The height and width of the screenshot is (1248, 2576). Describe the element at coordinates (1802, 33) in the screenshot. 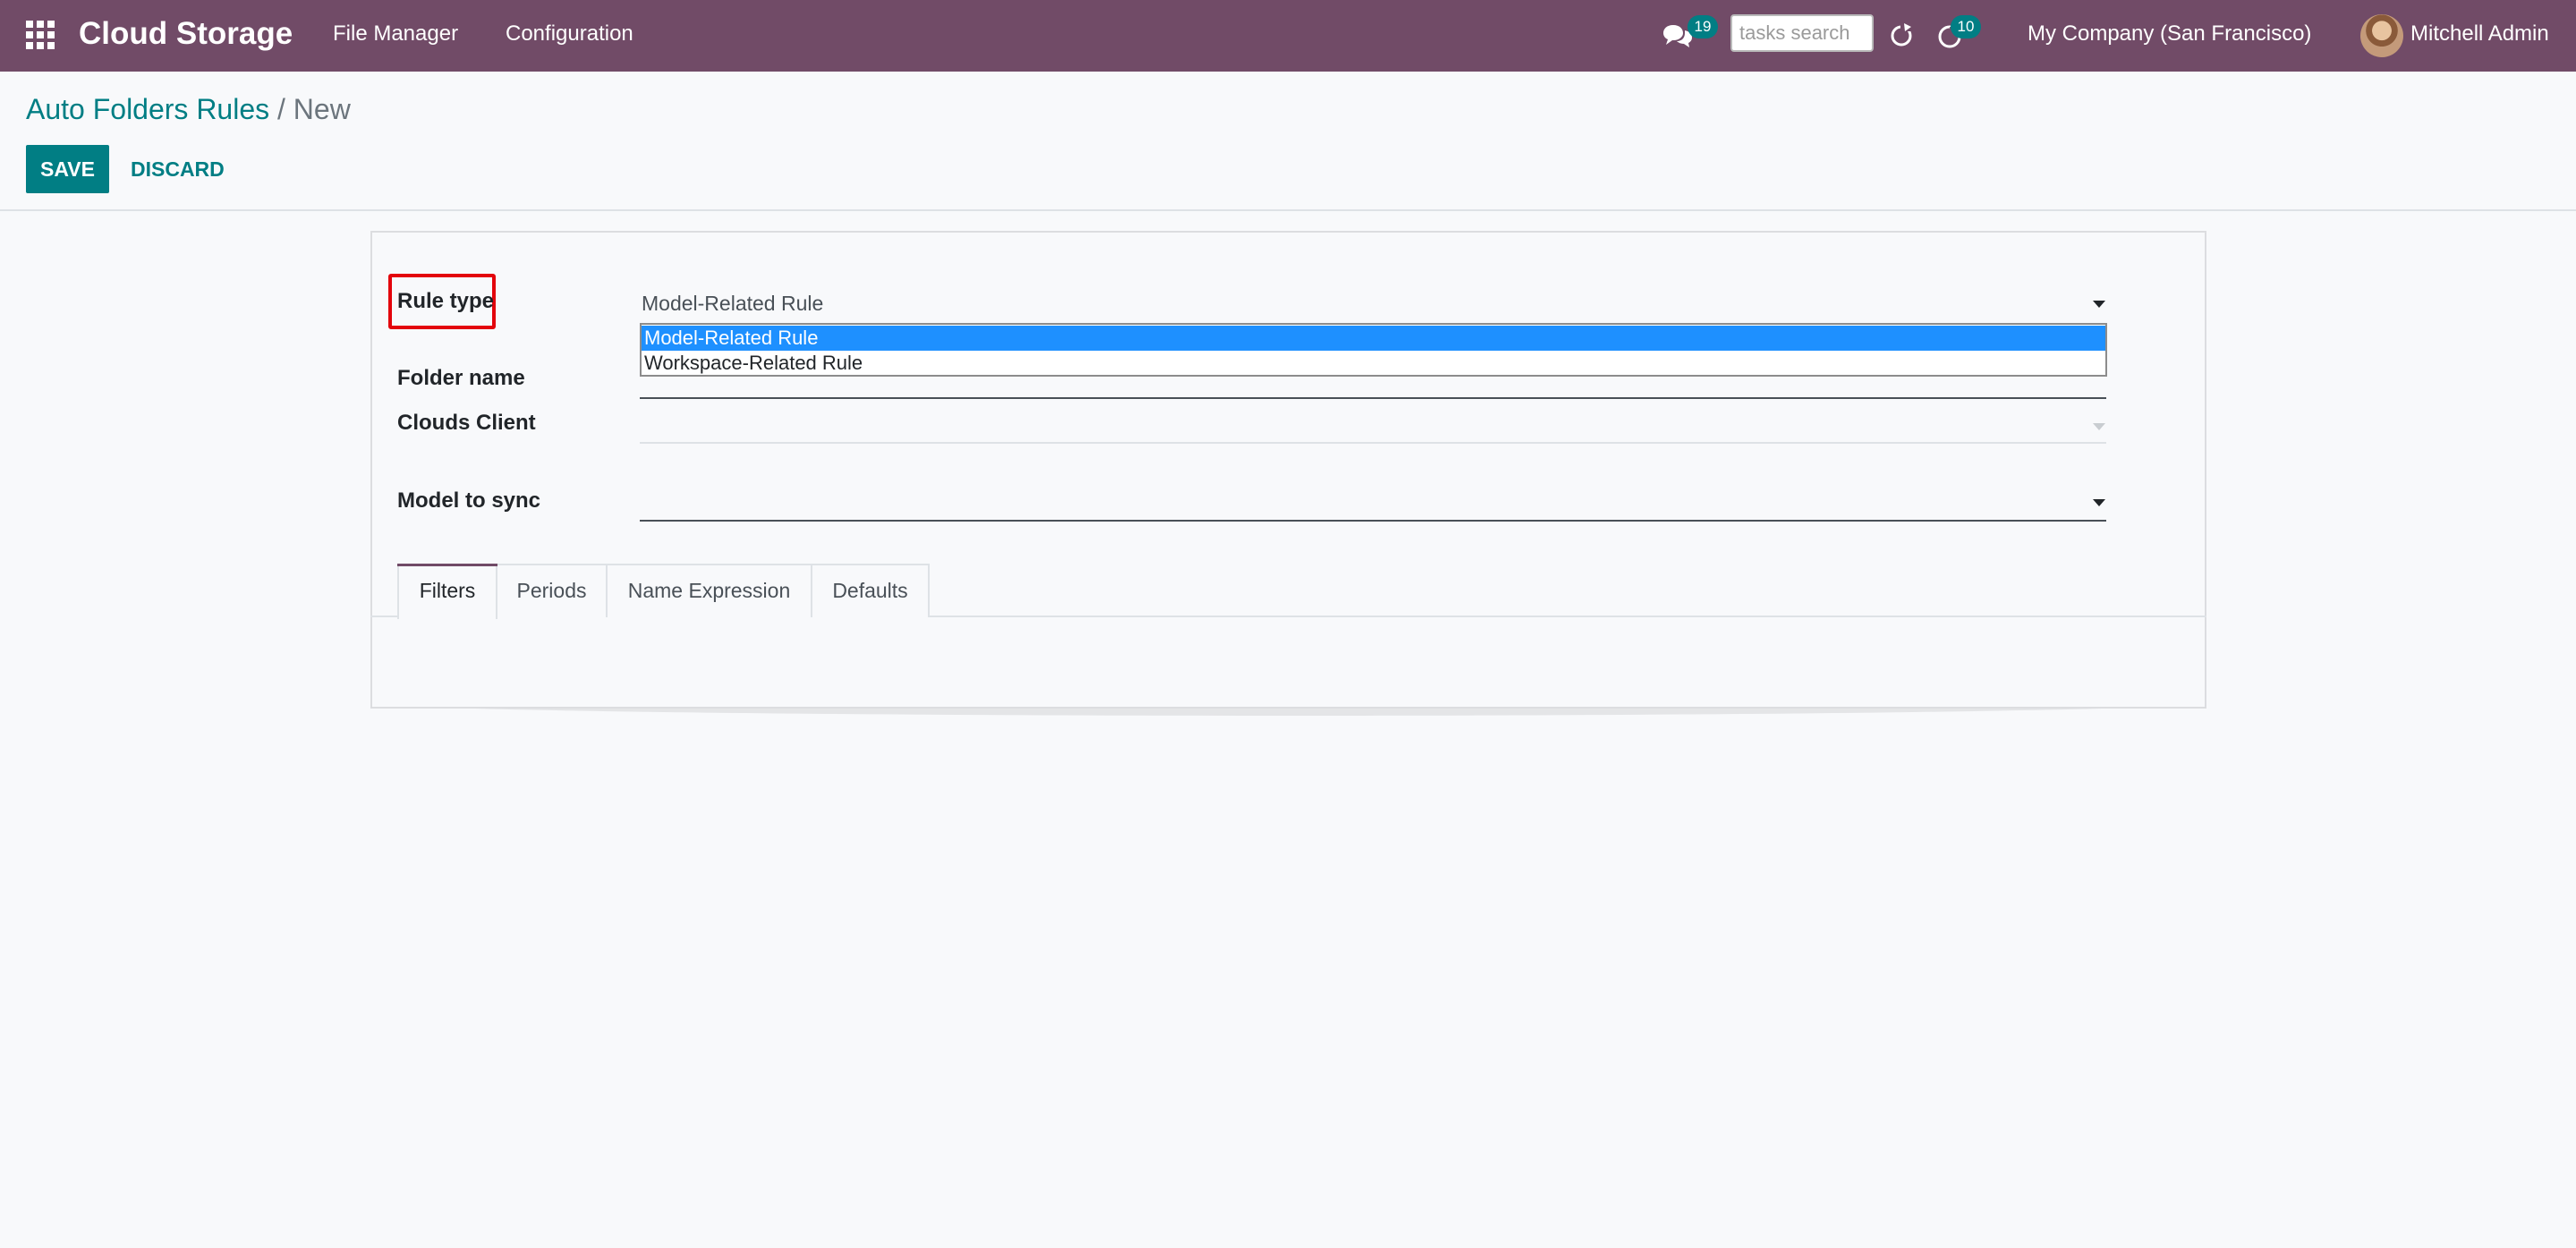

I see `tasks-search-input` at that location.